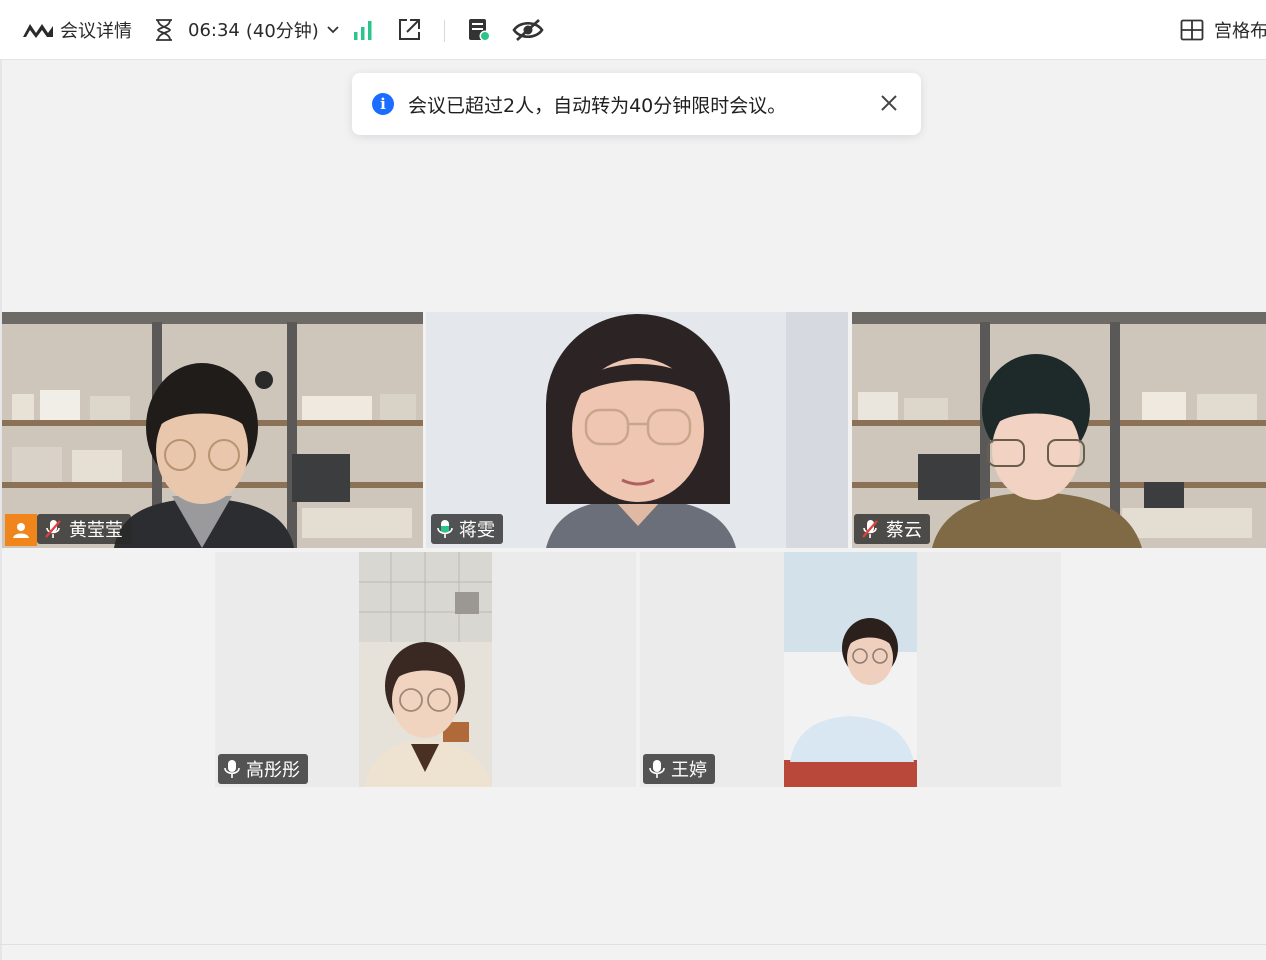 This screenshot has height=960, width=1266. Describe the element at coordinates (633, 30) in the screenshot. I see `top-toolbar: 会议详情 06:34 (40分钟) 宫格布` at that location.